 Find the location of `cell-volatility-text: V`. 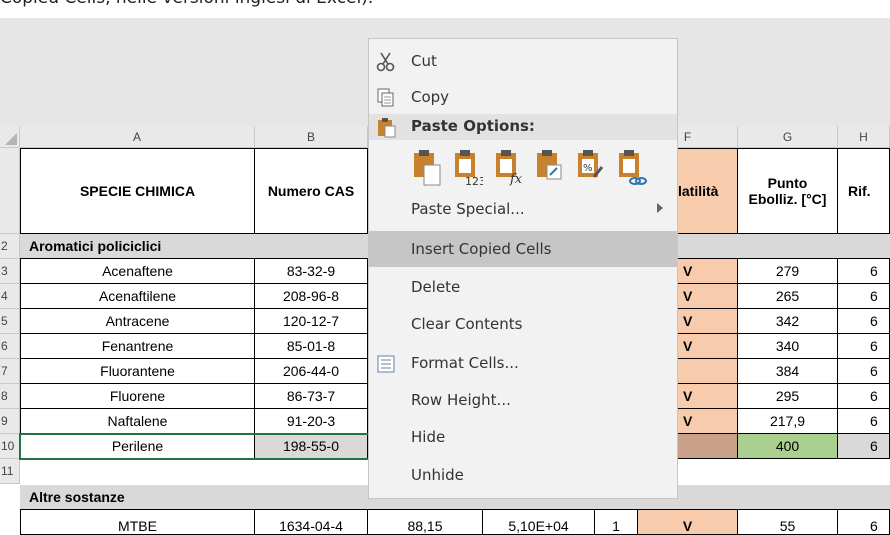

cell-volatility-text: V is located at coordinates (687, 526).